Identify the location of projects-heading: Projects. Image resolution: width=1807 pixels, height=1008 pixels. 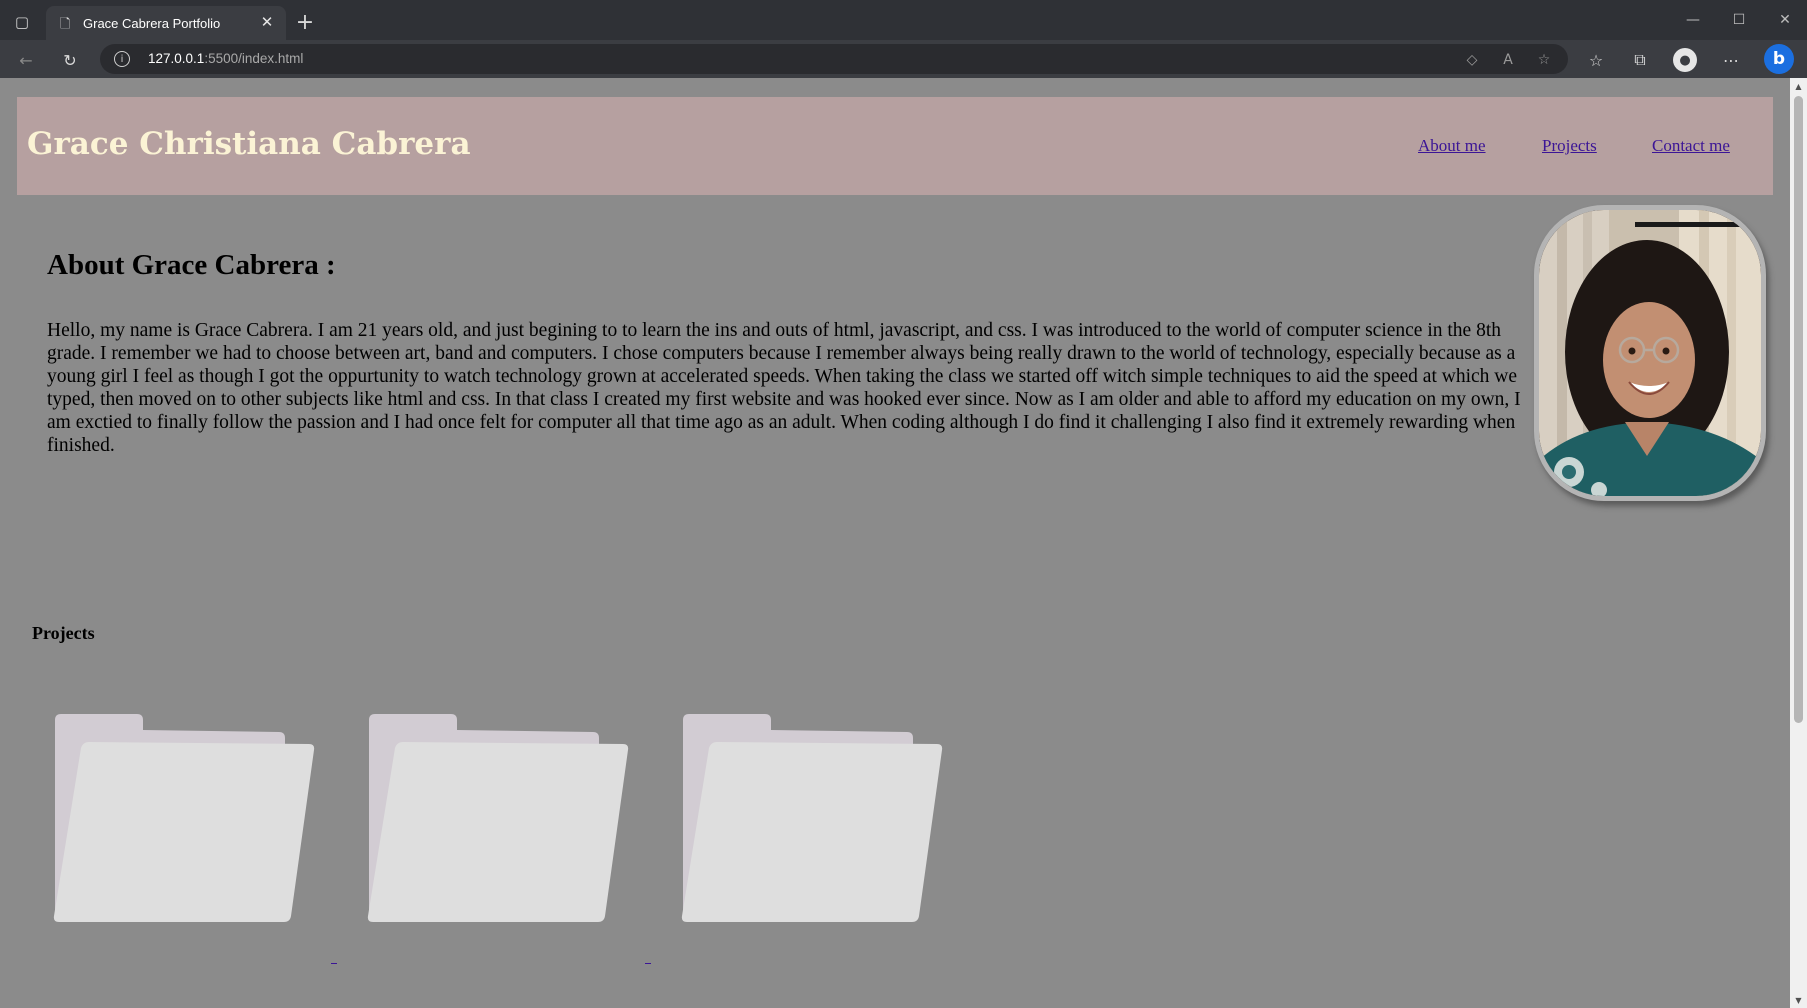
(63, 633).